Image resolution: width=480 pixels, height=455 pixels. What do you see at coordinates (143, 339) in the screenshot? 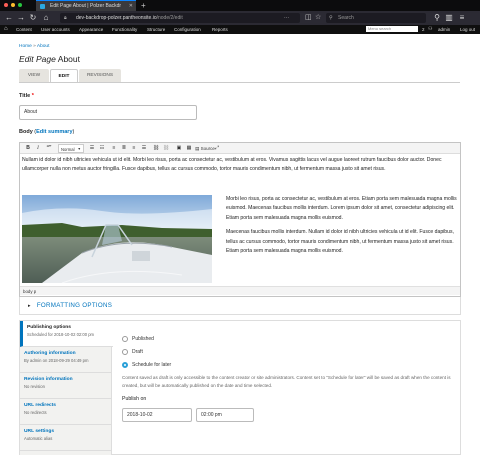
I see `radio-published-label: Published` at bounding box center [143, 339].